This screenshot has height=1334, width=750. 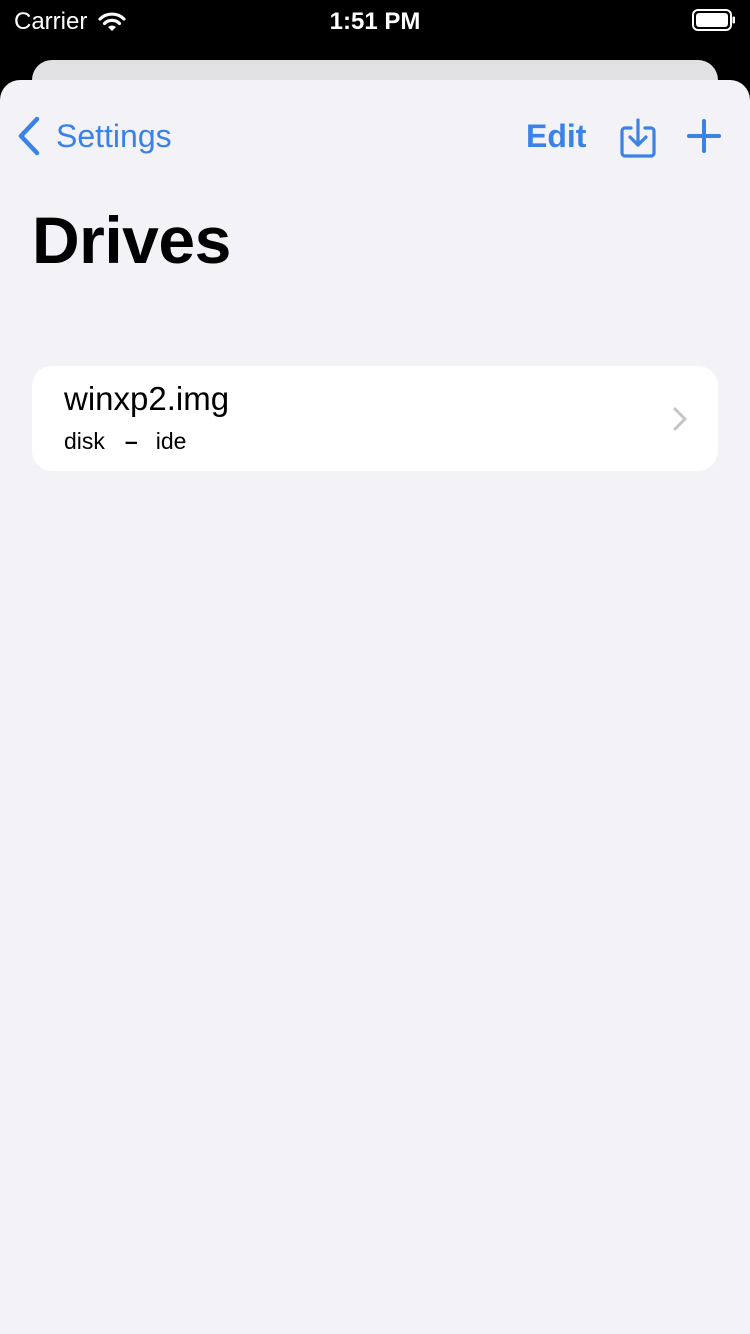 I want to click on drive-type: disk, so click(x=84, y=441).